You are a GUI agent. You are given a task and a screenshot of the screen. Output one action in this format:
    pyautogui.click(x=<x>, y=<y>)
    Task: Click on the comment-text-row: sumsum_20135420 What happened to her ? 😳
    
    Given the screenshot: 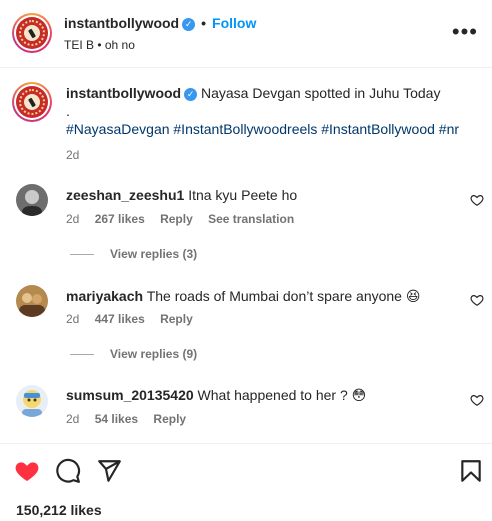 What is the action you would take?
    pyautogui.click(x=216, y=395)
    